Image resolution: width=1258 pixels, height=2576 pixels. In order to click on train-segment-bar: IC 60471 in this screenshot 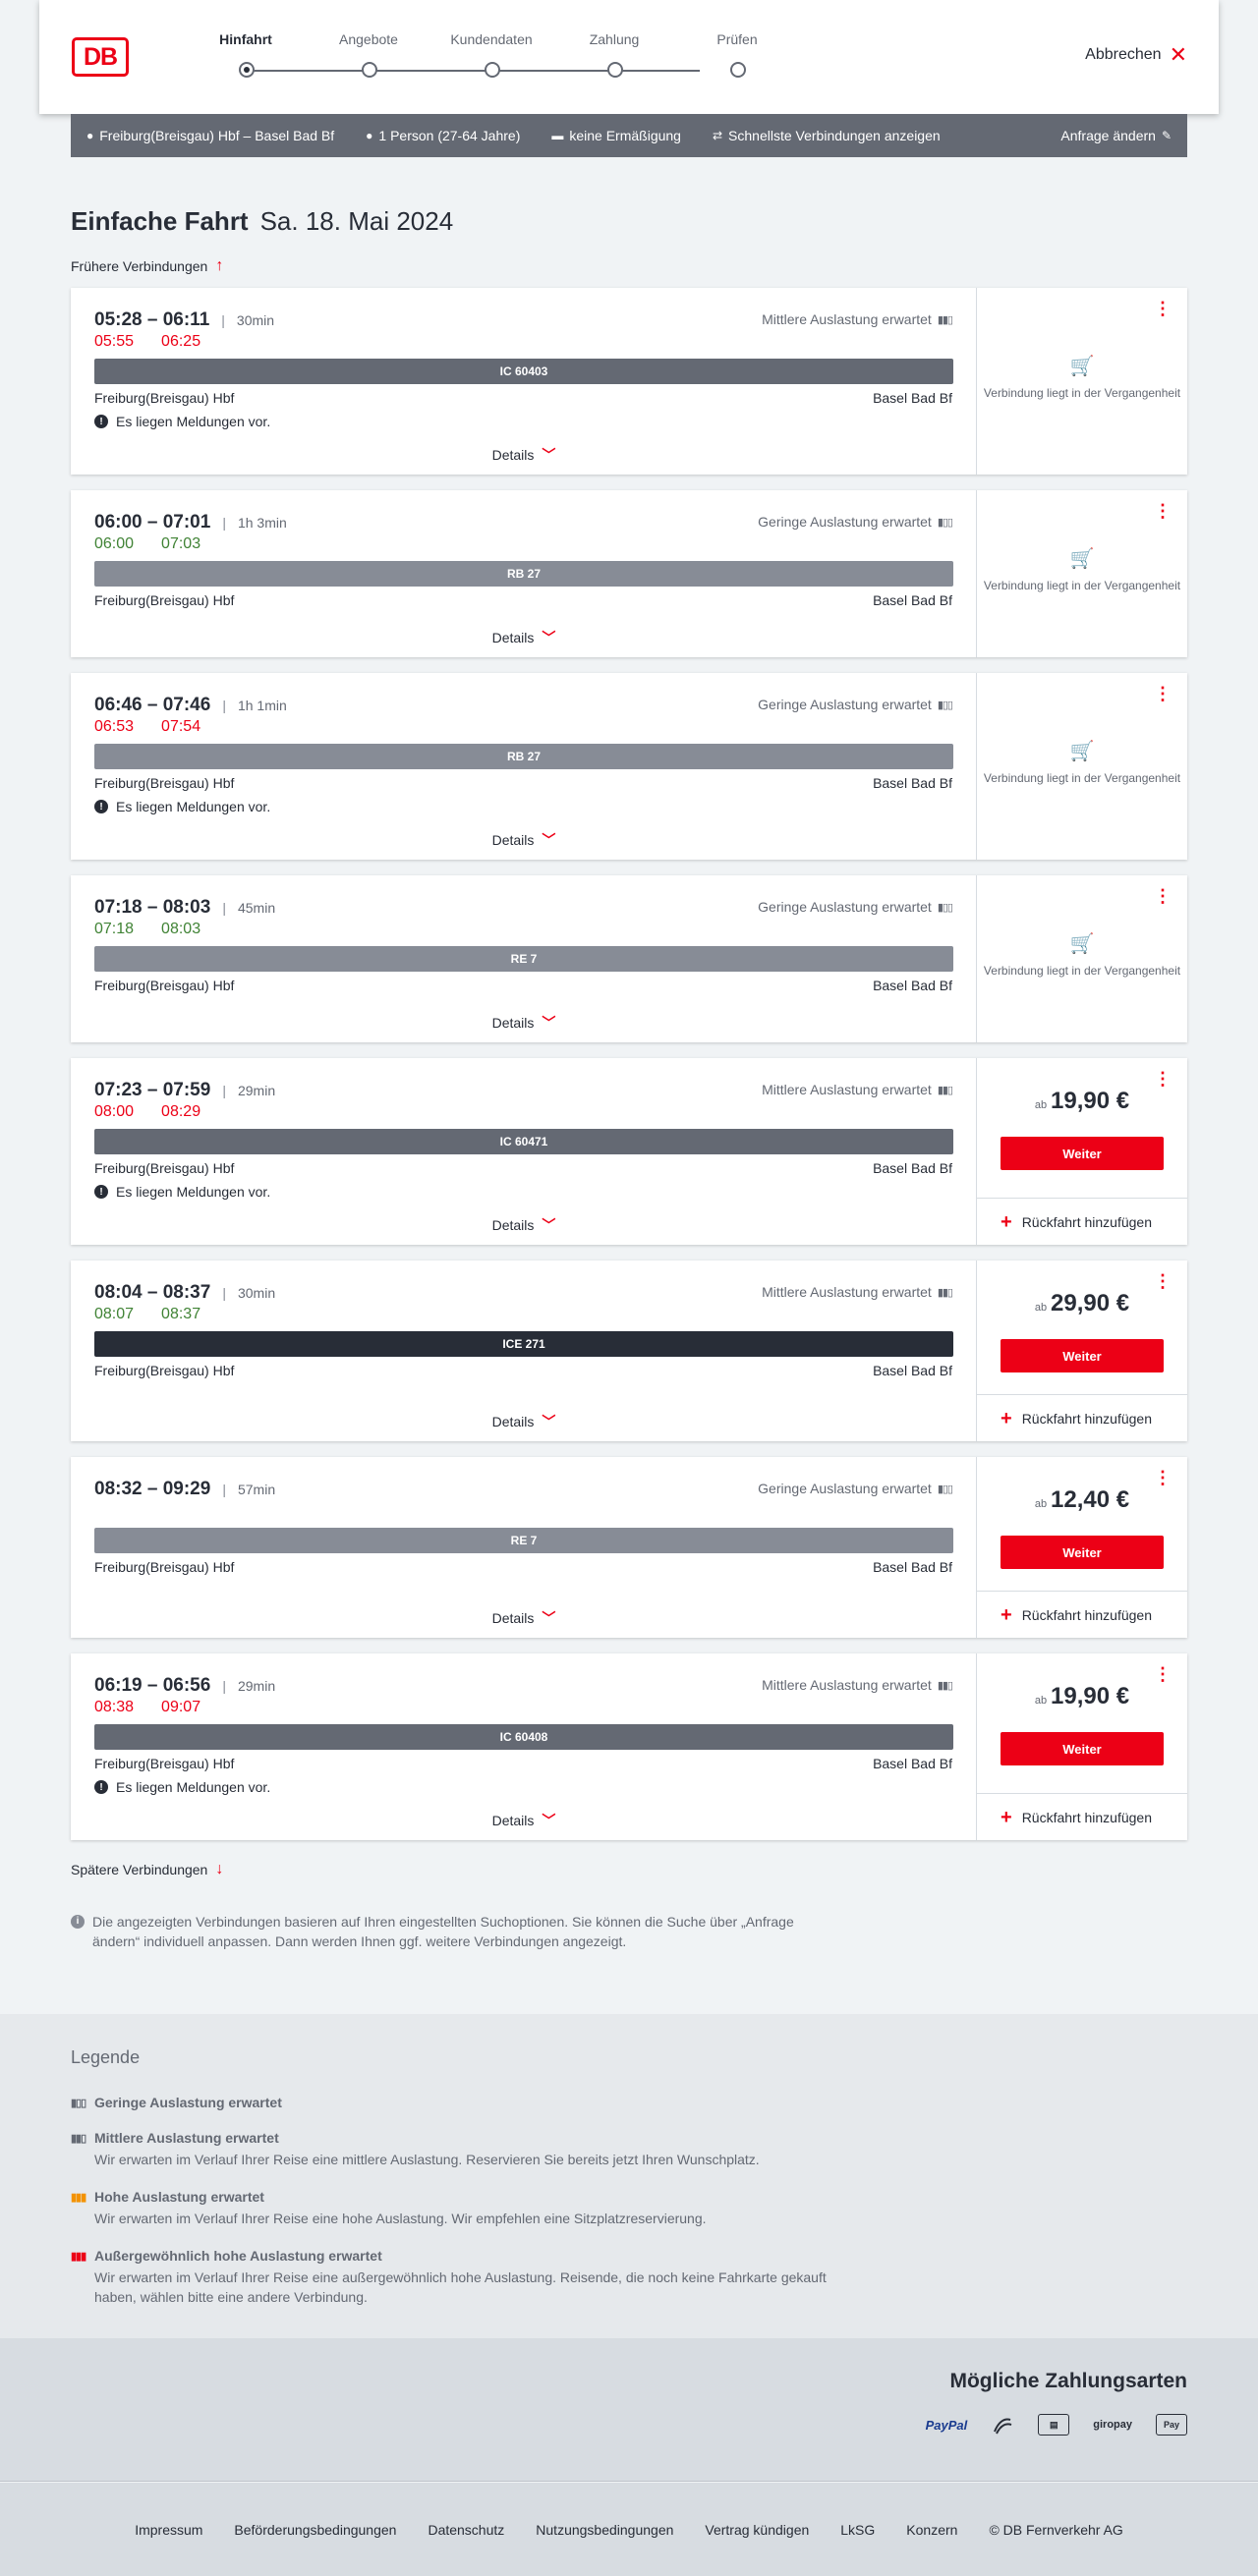, I will do `click(523, 1141)`.